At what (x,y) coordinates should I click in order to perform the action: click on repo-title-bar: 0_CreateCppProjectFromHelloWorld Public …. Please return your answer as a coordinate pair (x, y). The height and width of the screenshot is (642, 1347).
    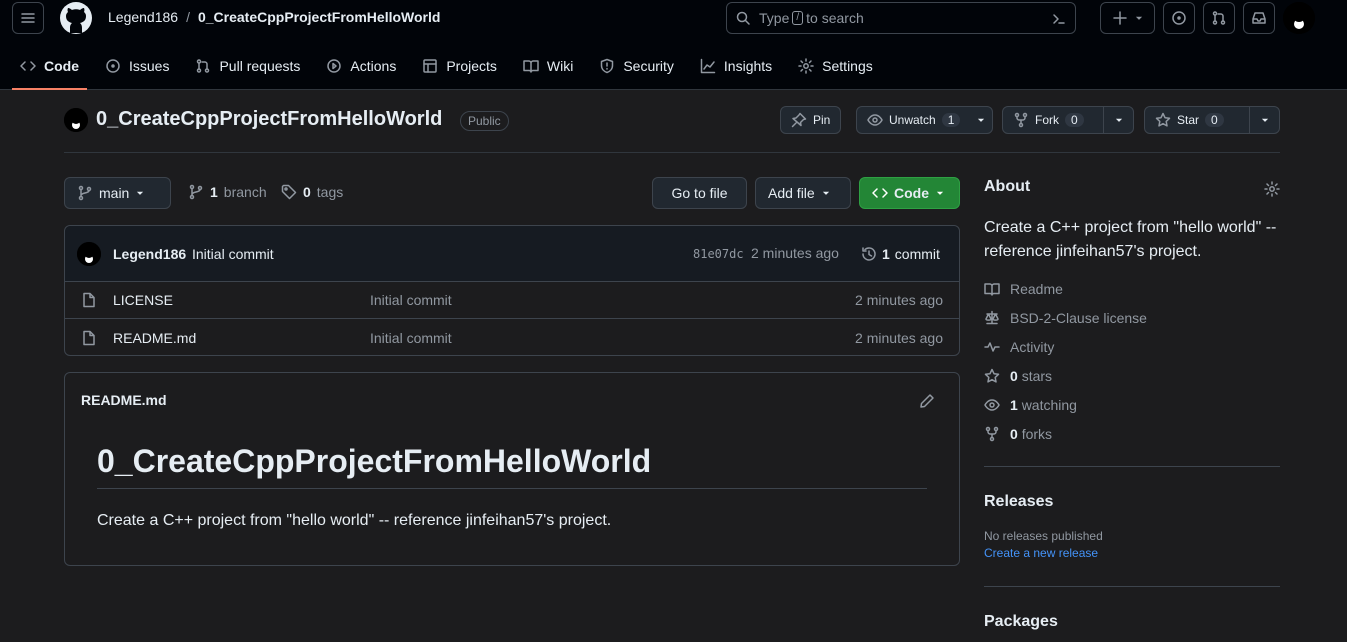
    Looking at the image, I should click on (672, 129).